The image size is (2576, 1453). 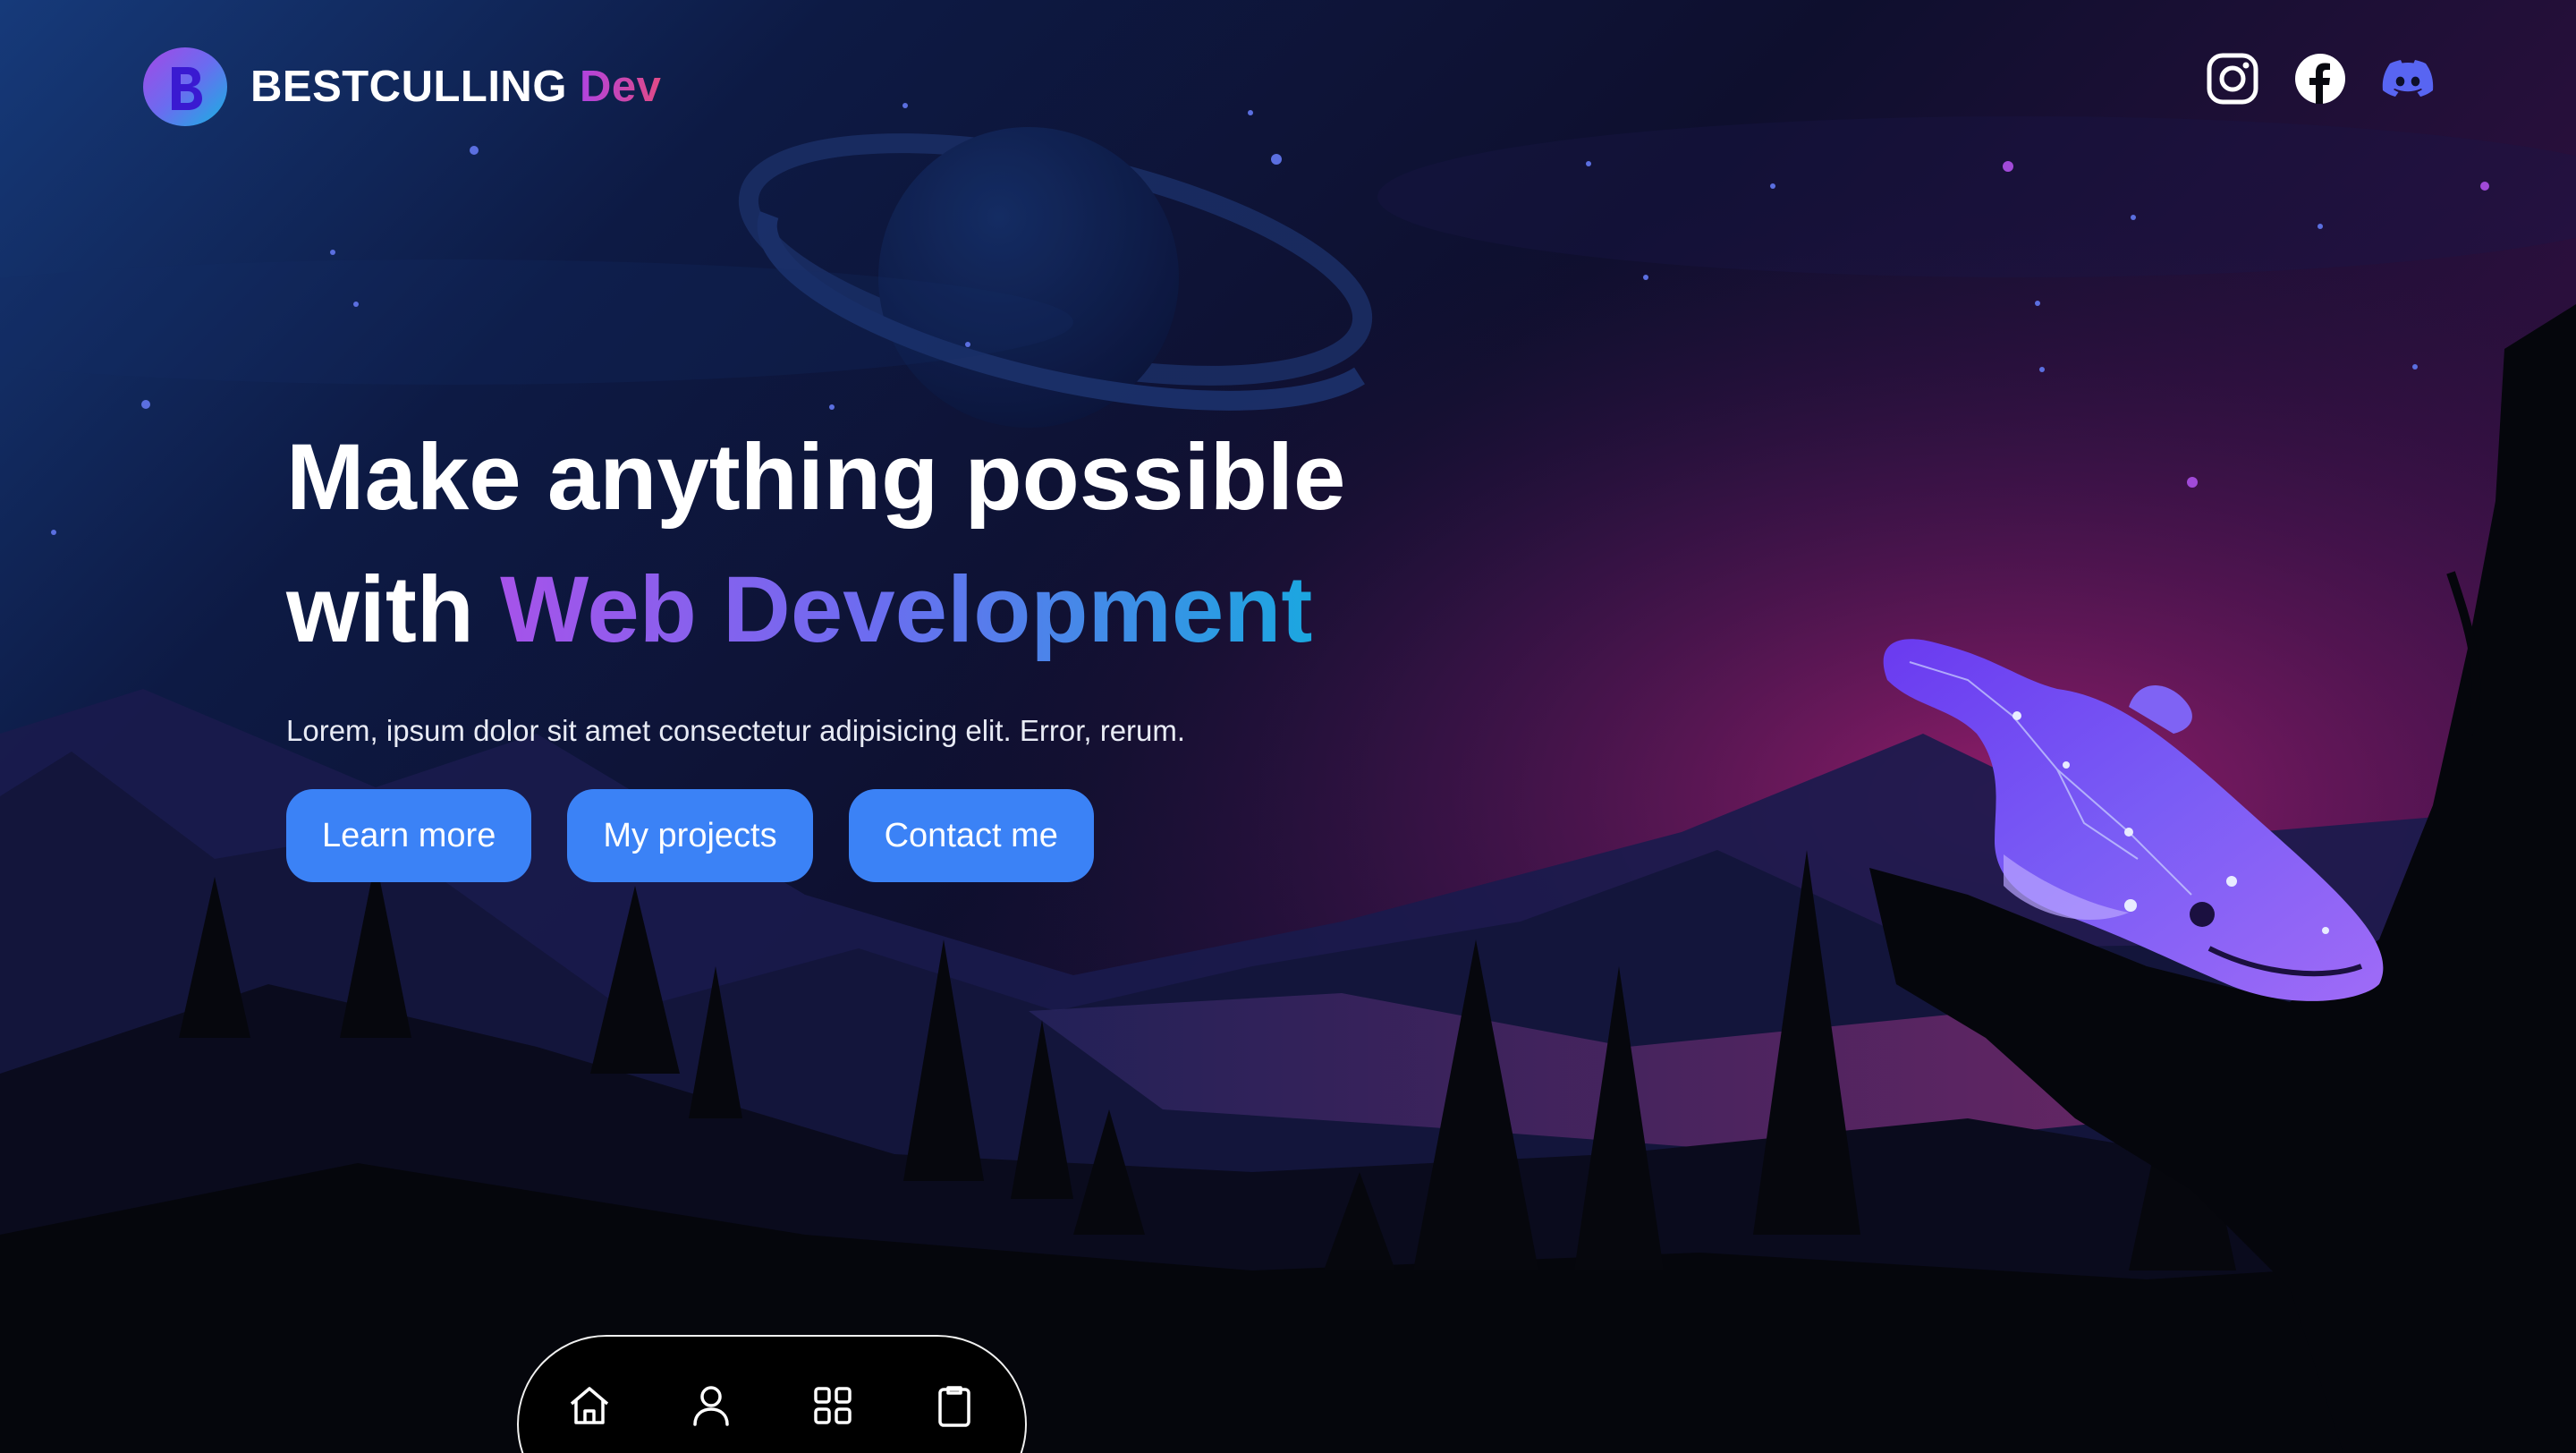 I want to click on instagram-link, so click(x=2232, y=79).